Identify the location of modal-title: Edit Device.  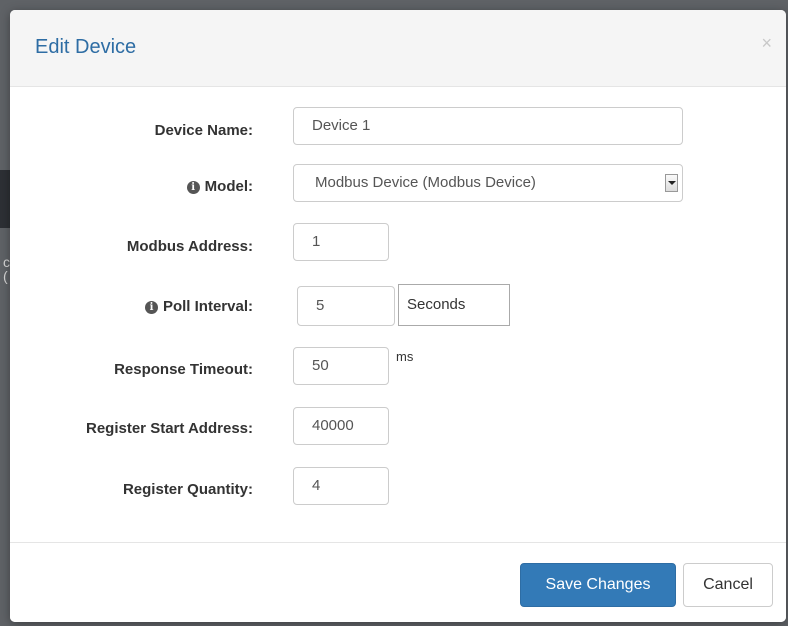
(86, 47).